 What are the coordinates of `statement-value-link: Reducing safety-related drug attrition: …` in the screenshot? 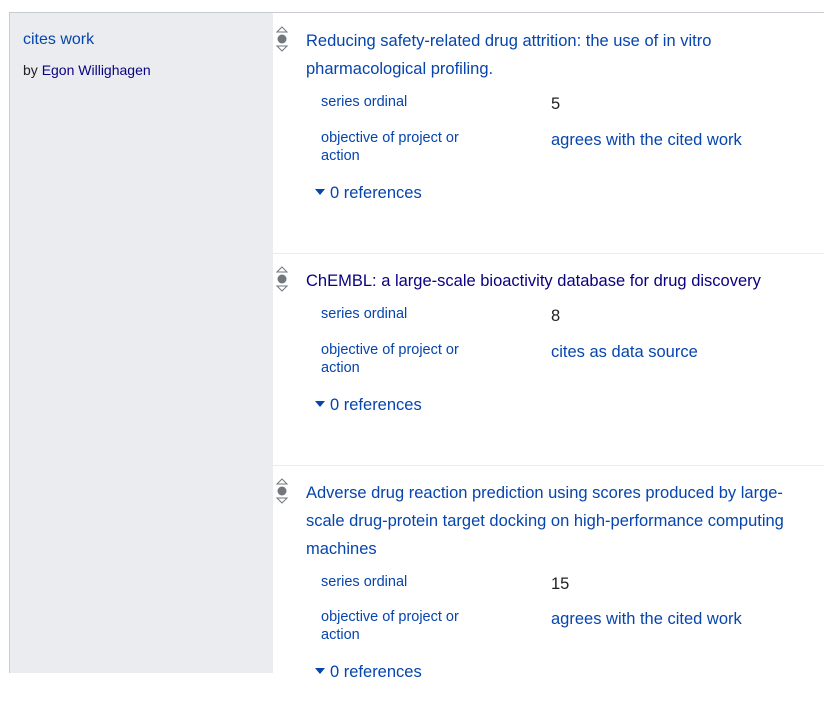 It's located at (561, 55).